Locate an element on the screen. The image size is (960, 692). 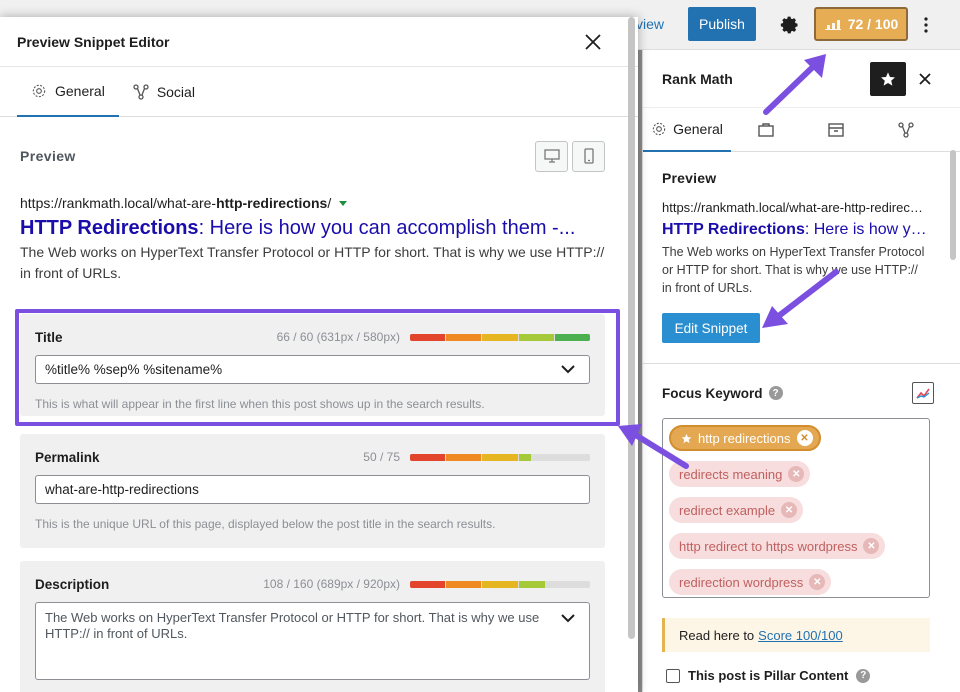
keyword-chip: redirects meaning ✕ is located at coordinates (740, 474).